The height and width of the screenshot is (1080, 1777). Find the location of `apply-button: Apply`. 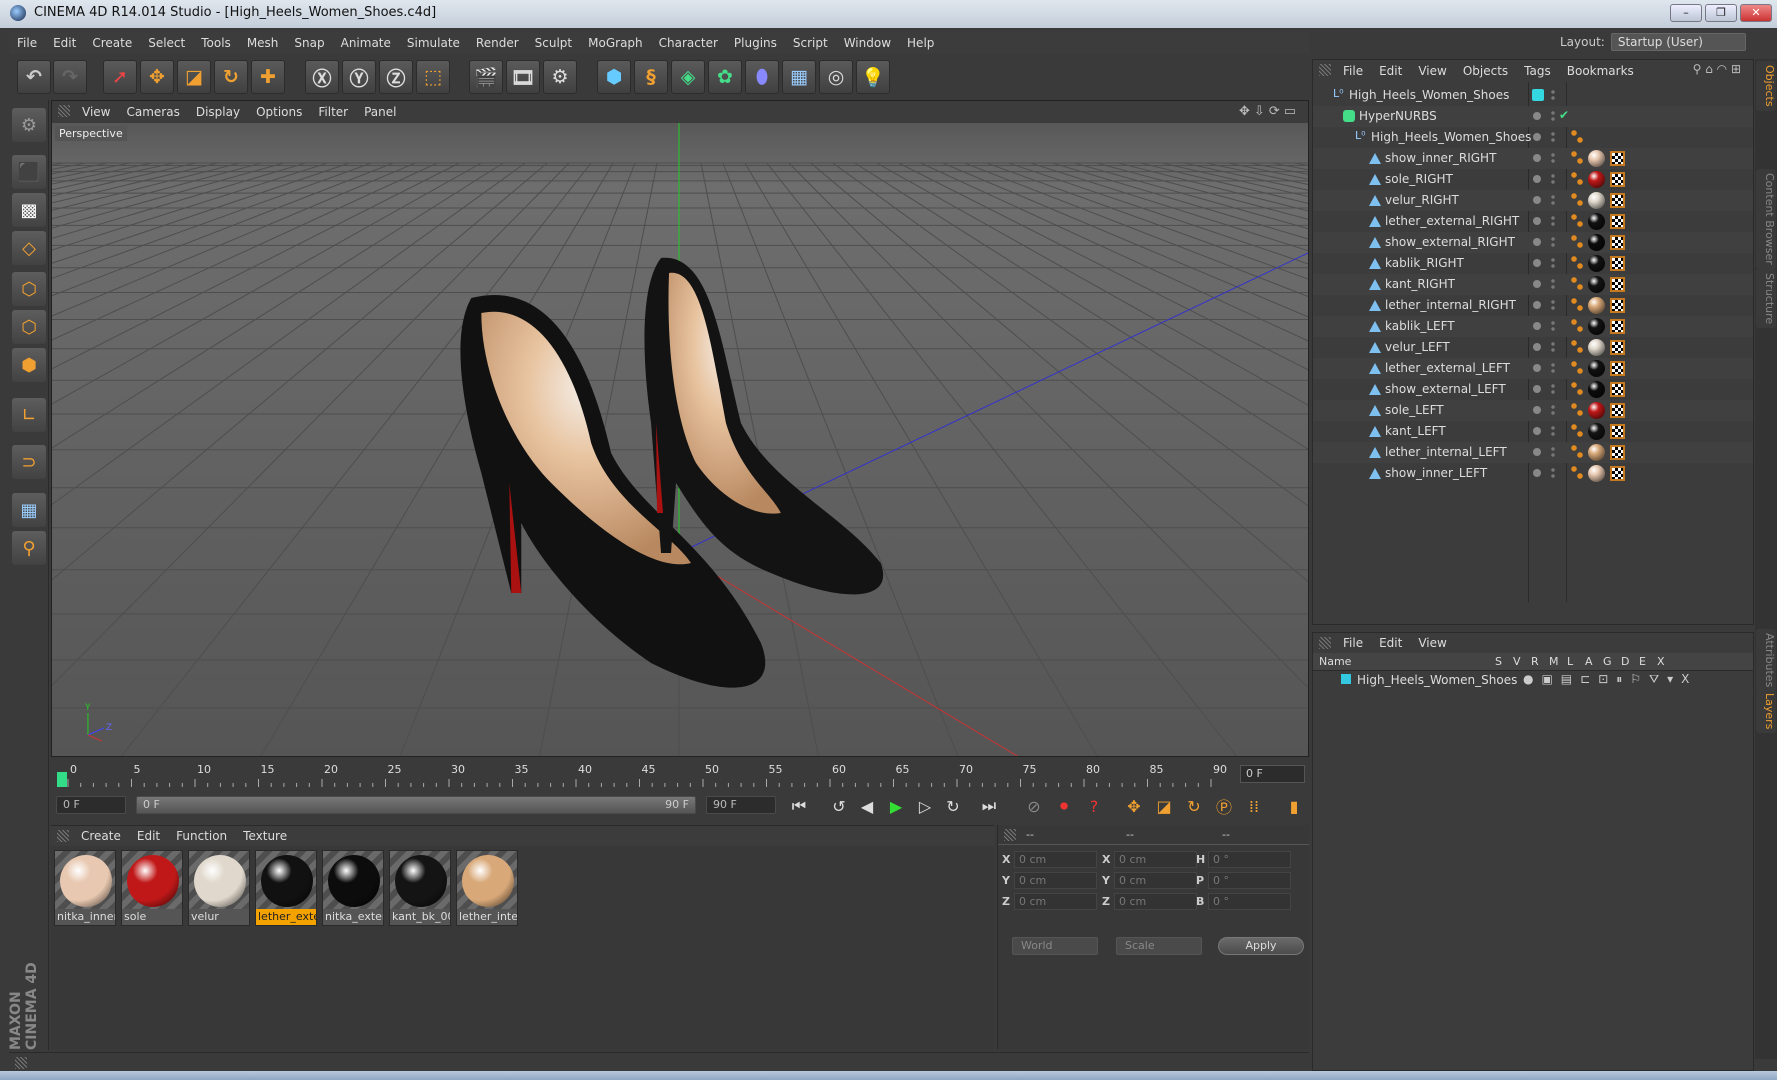

apply-button: Apply is located at coordinates (1261, 946).